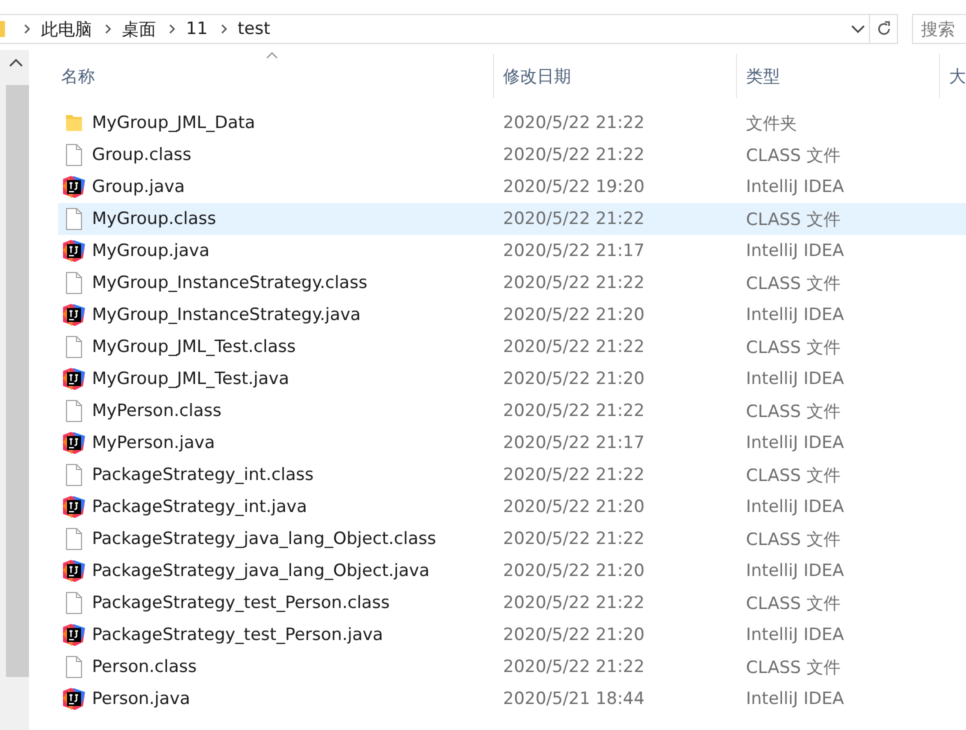 The height and width of the screenshot is (730, 966). I want to click on file-row: MyGroup.java 2020/5/22 21:17 IntelliJ IDEA, so click(512, 251).